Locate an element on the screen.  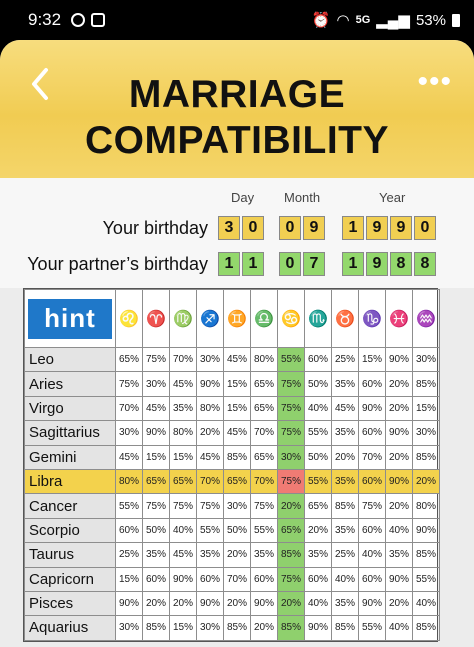
partner-month-input: 07 is located at coordinates (302, 264).